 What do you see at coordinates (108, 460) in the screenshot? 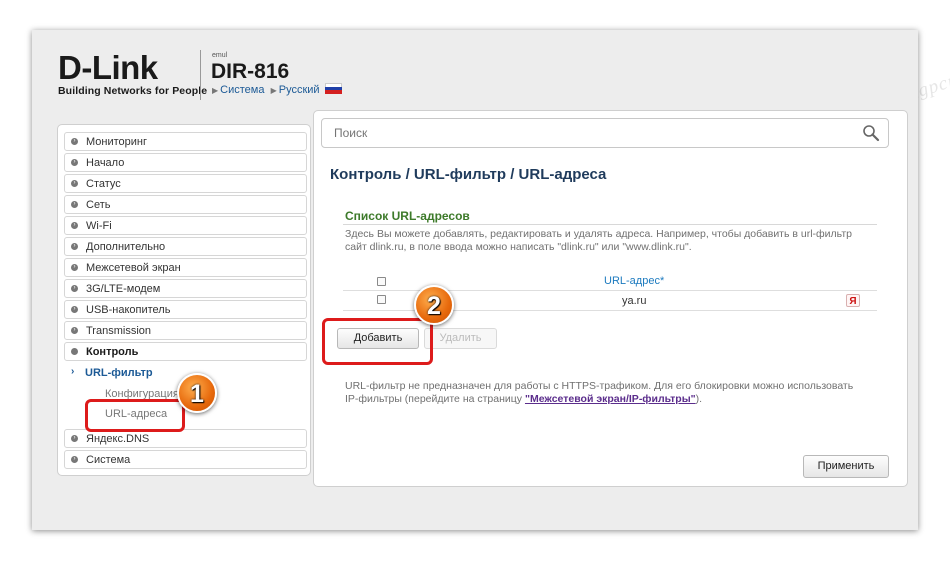
I see `sidebar-item-label: Система` at bounding box center [108, 460].